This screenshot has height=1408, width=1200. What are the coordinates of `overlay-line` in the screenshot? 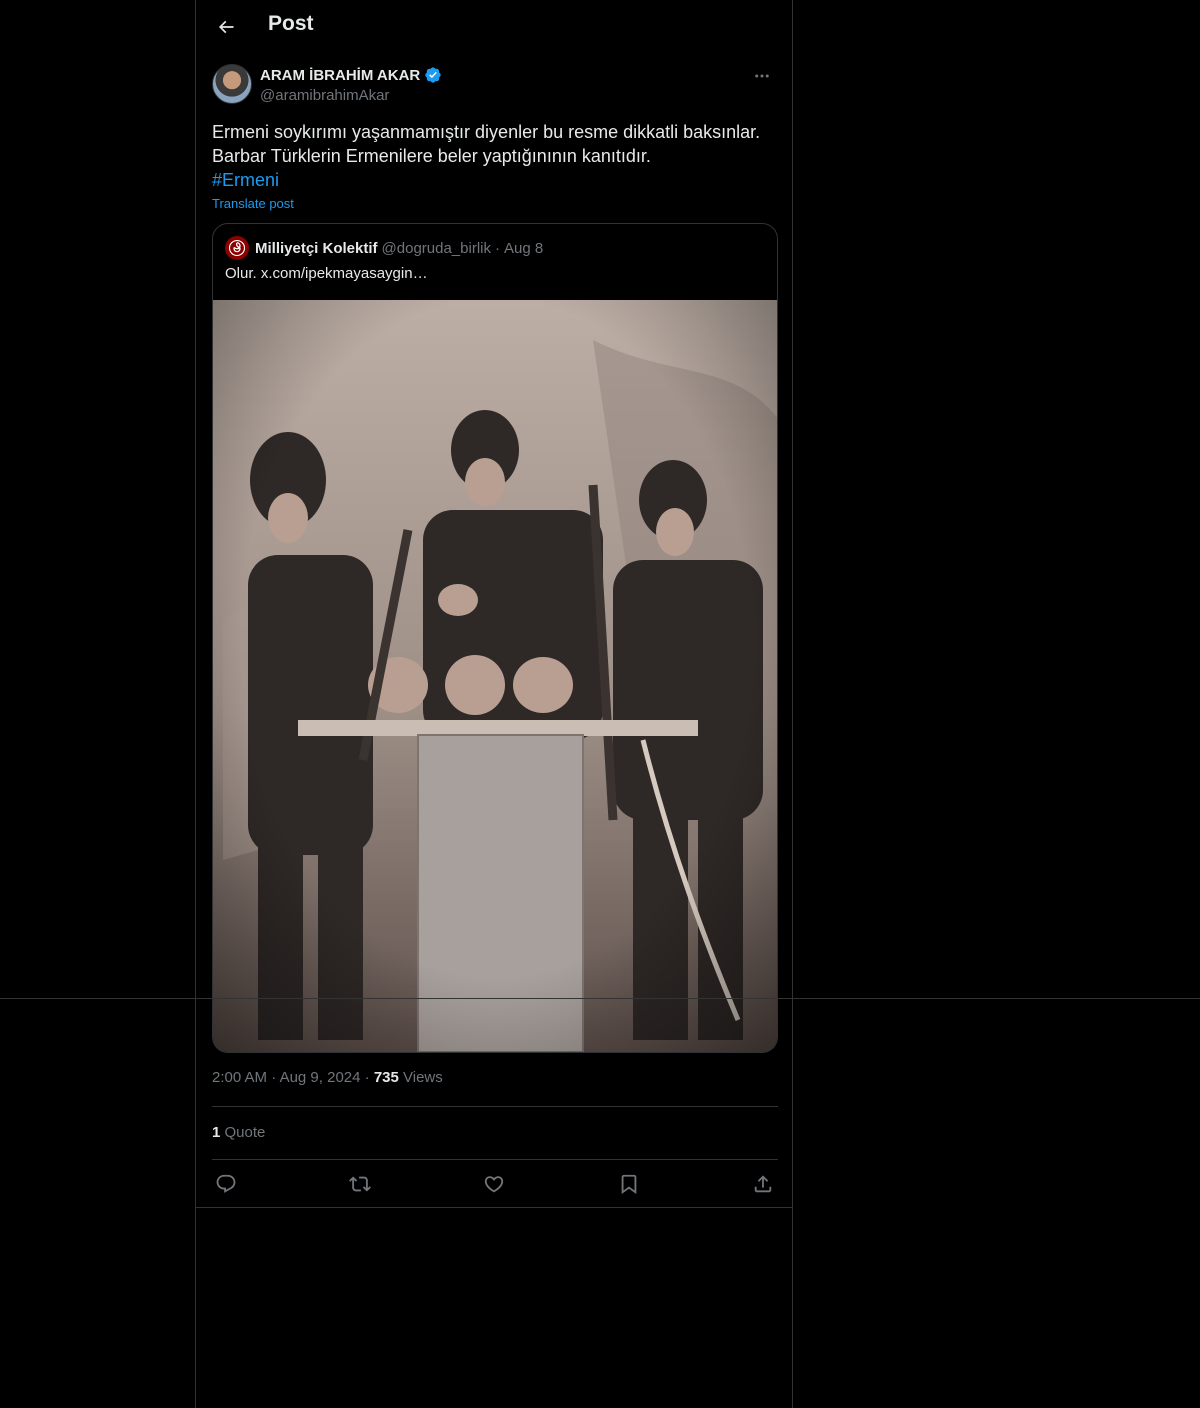 It's located at (600, 998).